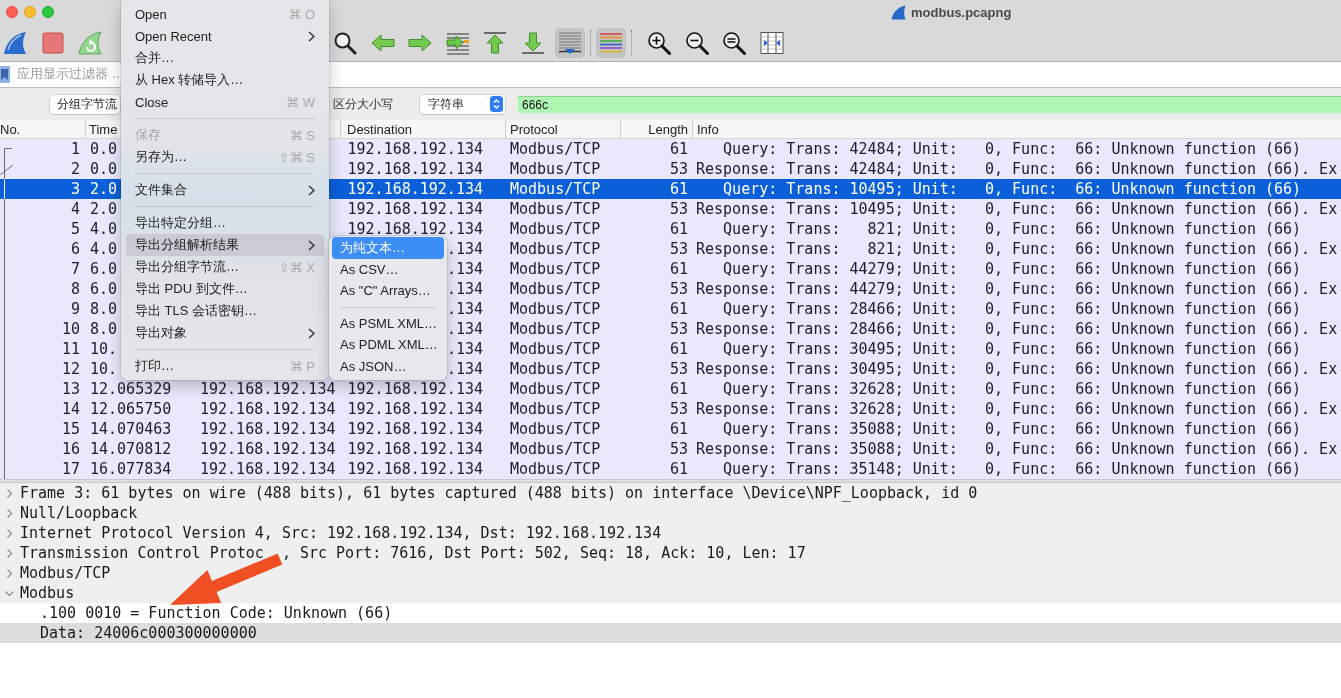  Describe the element at coordinates (131, 429) in the screenshot. I see `table-cell: 14.070463` at that location.